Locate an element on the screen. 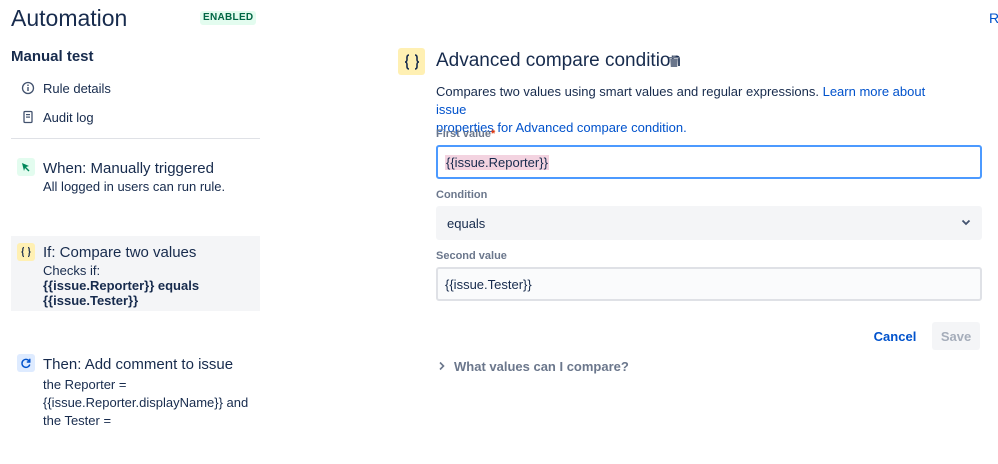 The height and width of the screenshot is (464, 998). help-toggle: What values can I compare? is located at coordinates (533, 366).